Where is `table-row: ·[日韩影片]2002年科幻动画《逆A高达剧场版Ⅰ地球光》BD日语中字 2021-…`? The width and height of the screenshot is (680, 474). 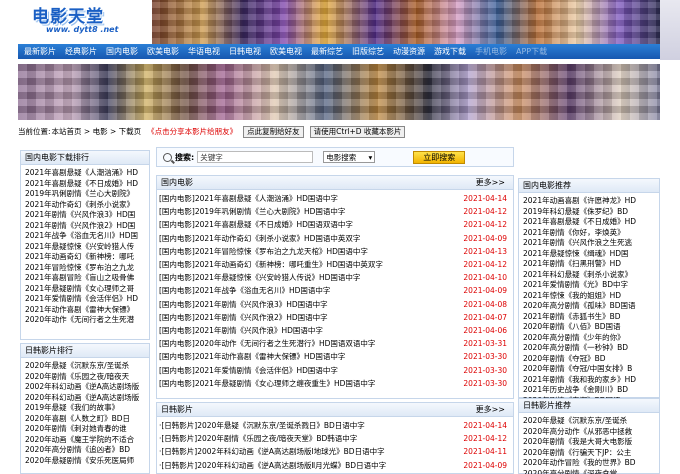
table-row: ·[日韩影片]2002年科幻动画《逆A高达剧场版Ⅰ地球光》BD日语中字 2021-… is located at coordinates (333, 451).